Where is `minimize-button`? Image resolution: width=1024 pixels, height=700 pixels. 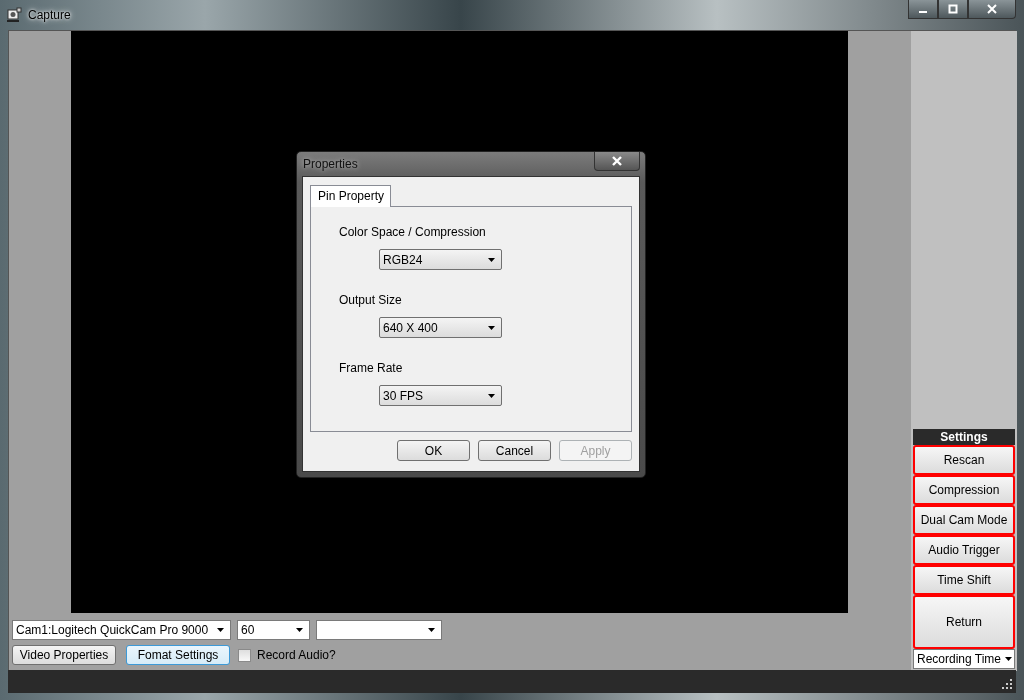
minimize-button is located at coordinates (923, 9).